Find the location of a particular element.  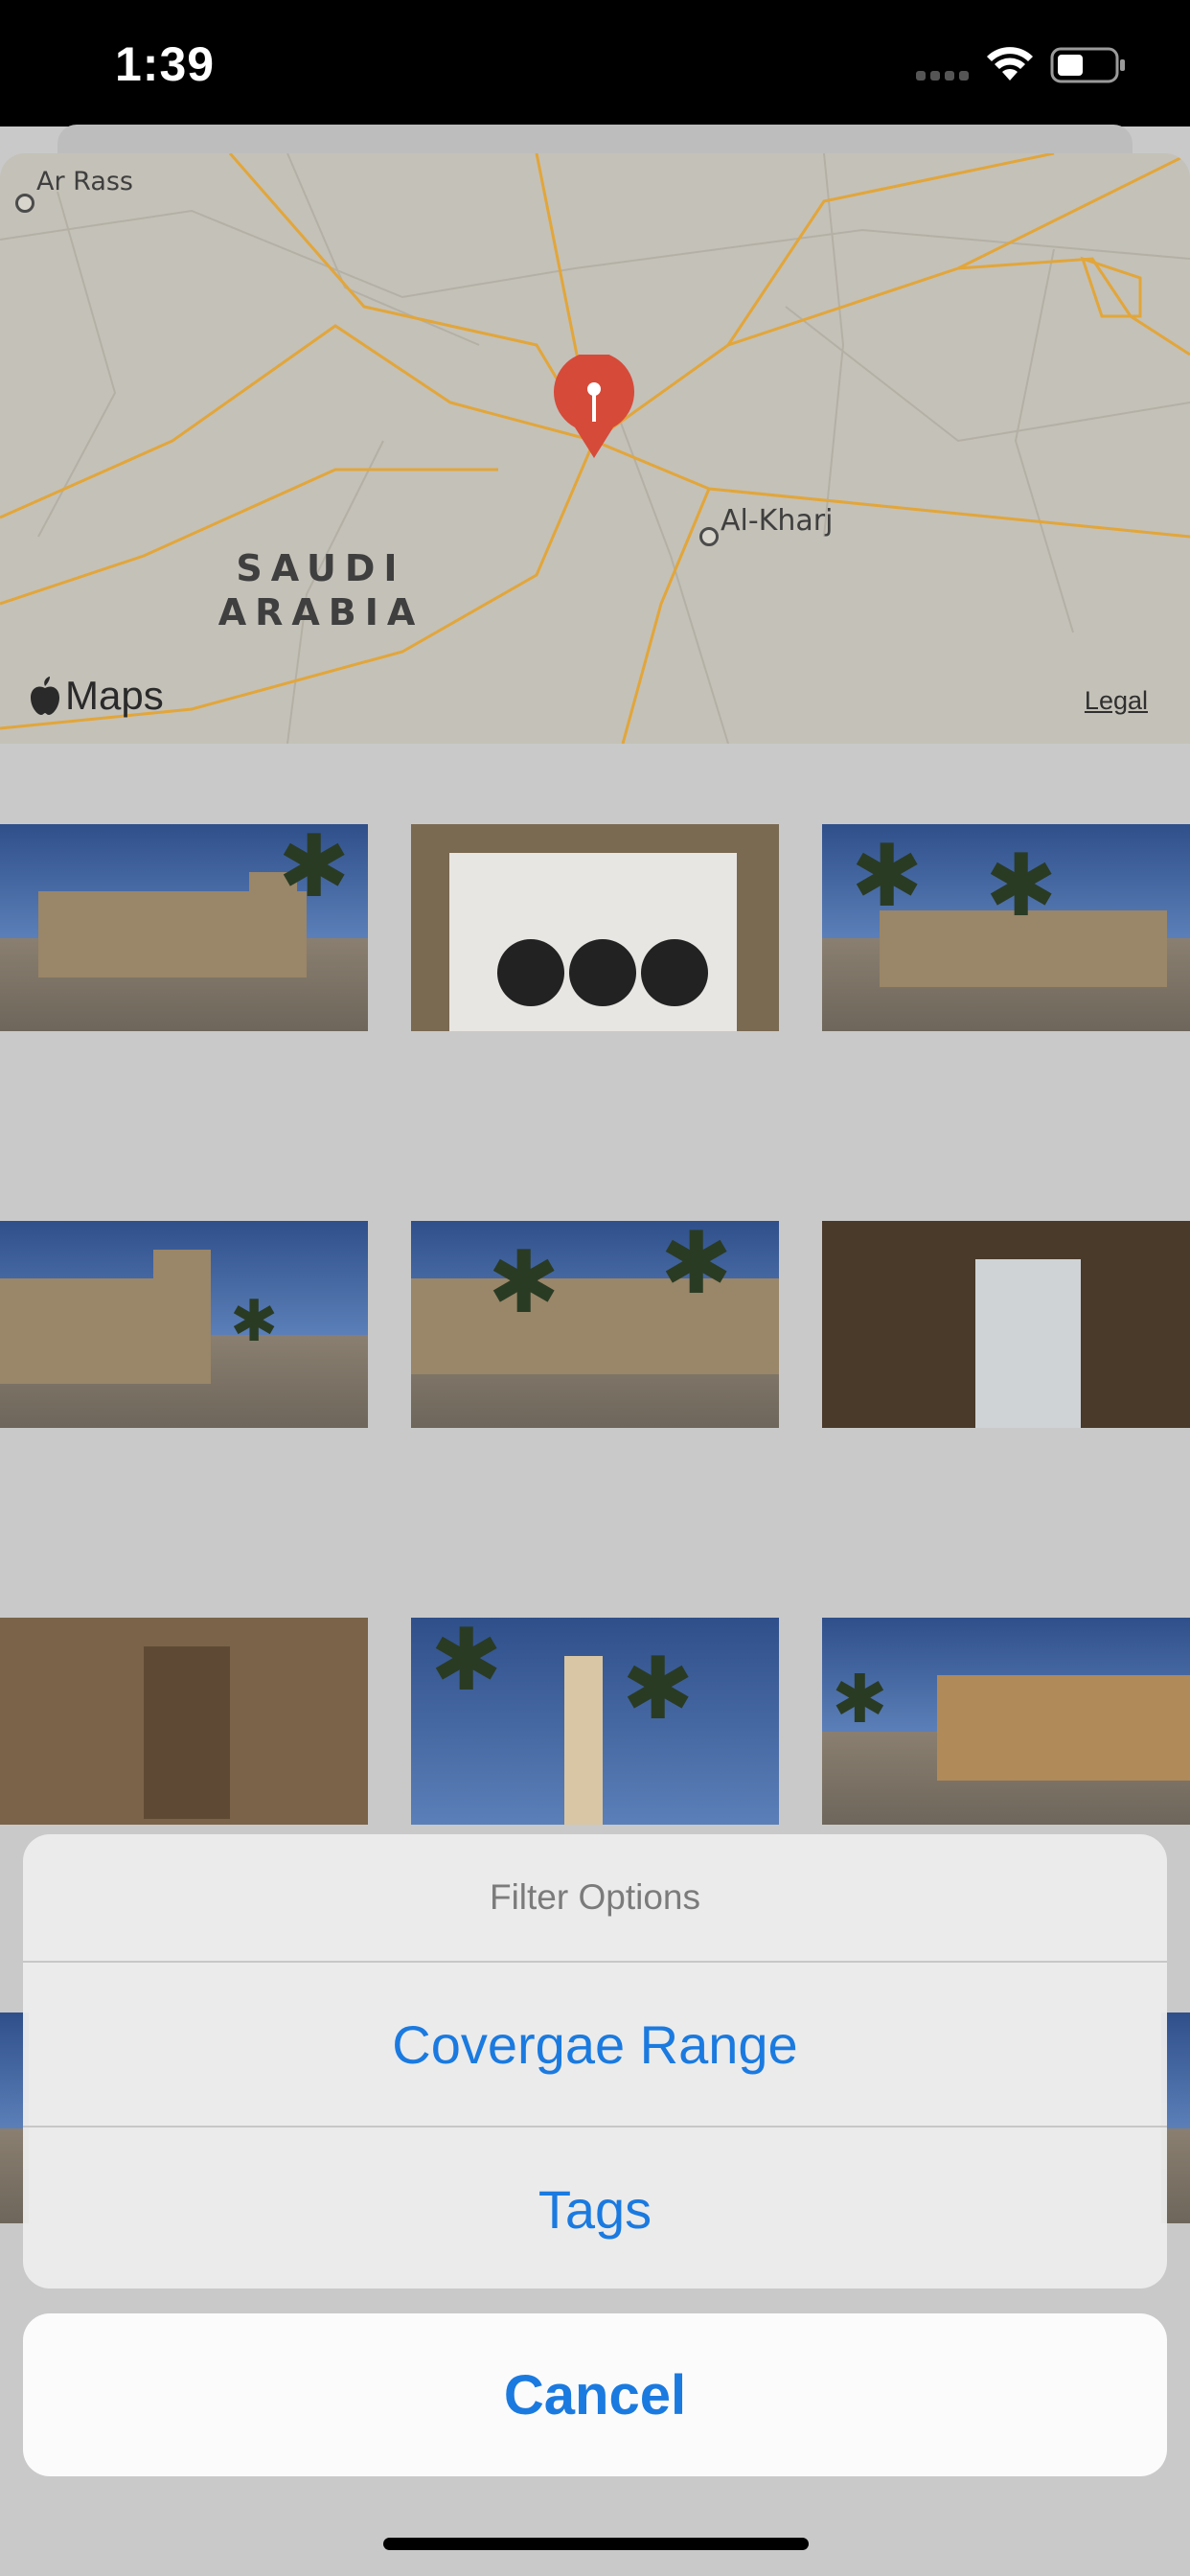

country-label: SAUDI ARABIA is located at coordinates (320, 590).